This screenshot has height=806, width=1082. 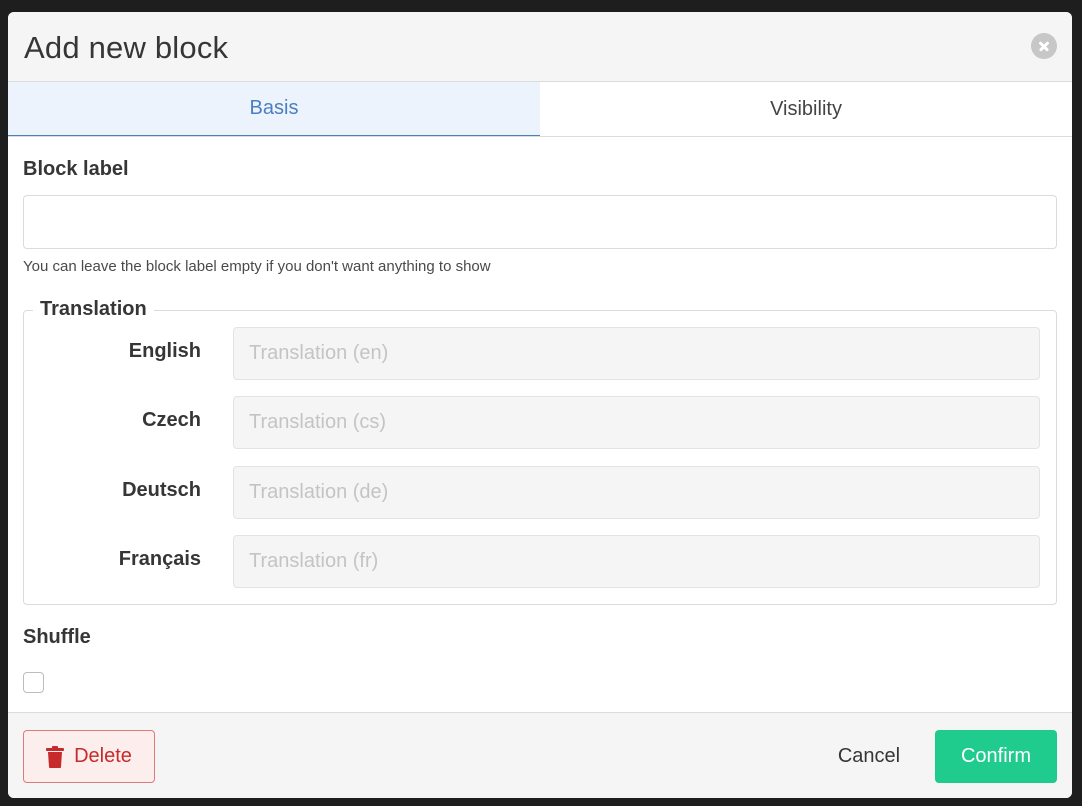 I want to click on language-label-czech: Czech, so click(x=171, y=420).